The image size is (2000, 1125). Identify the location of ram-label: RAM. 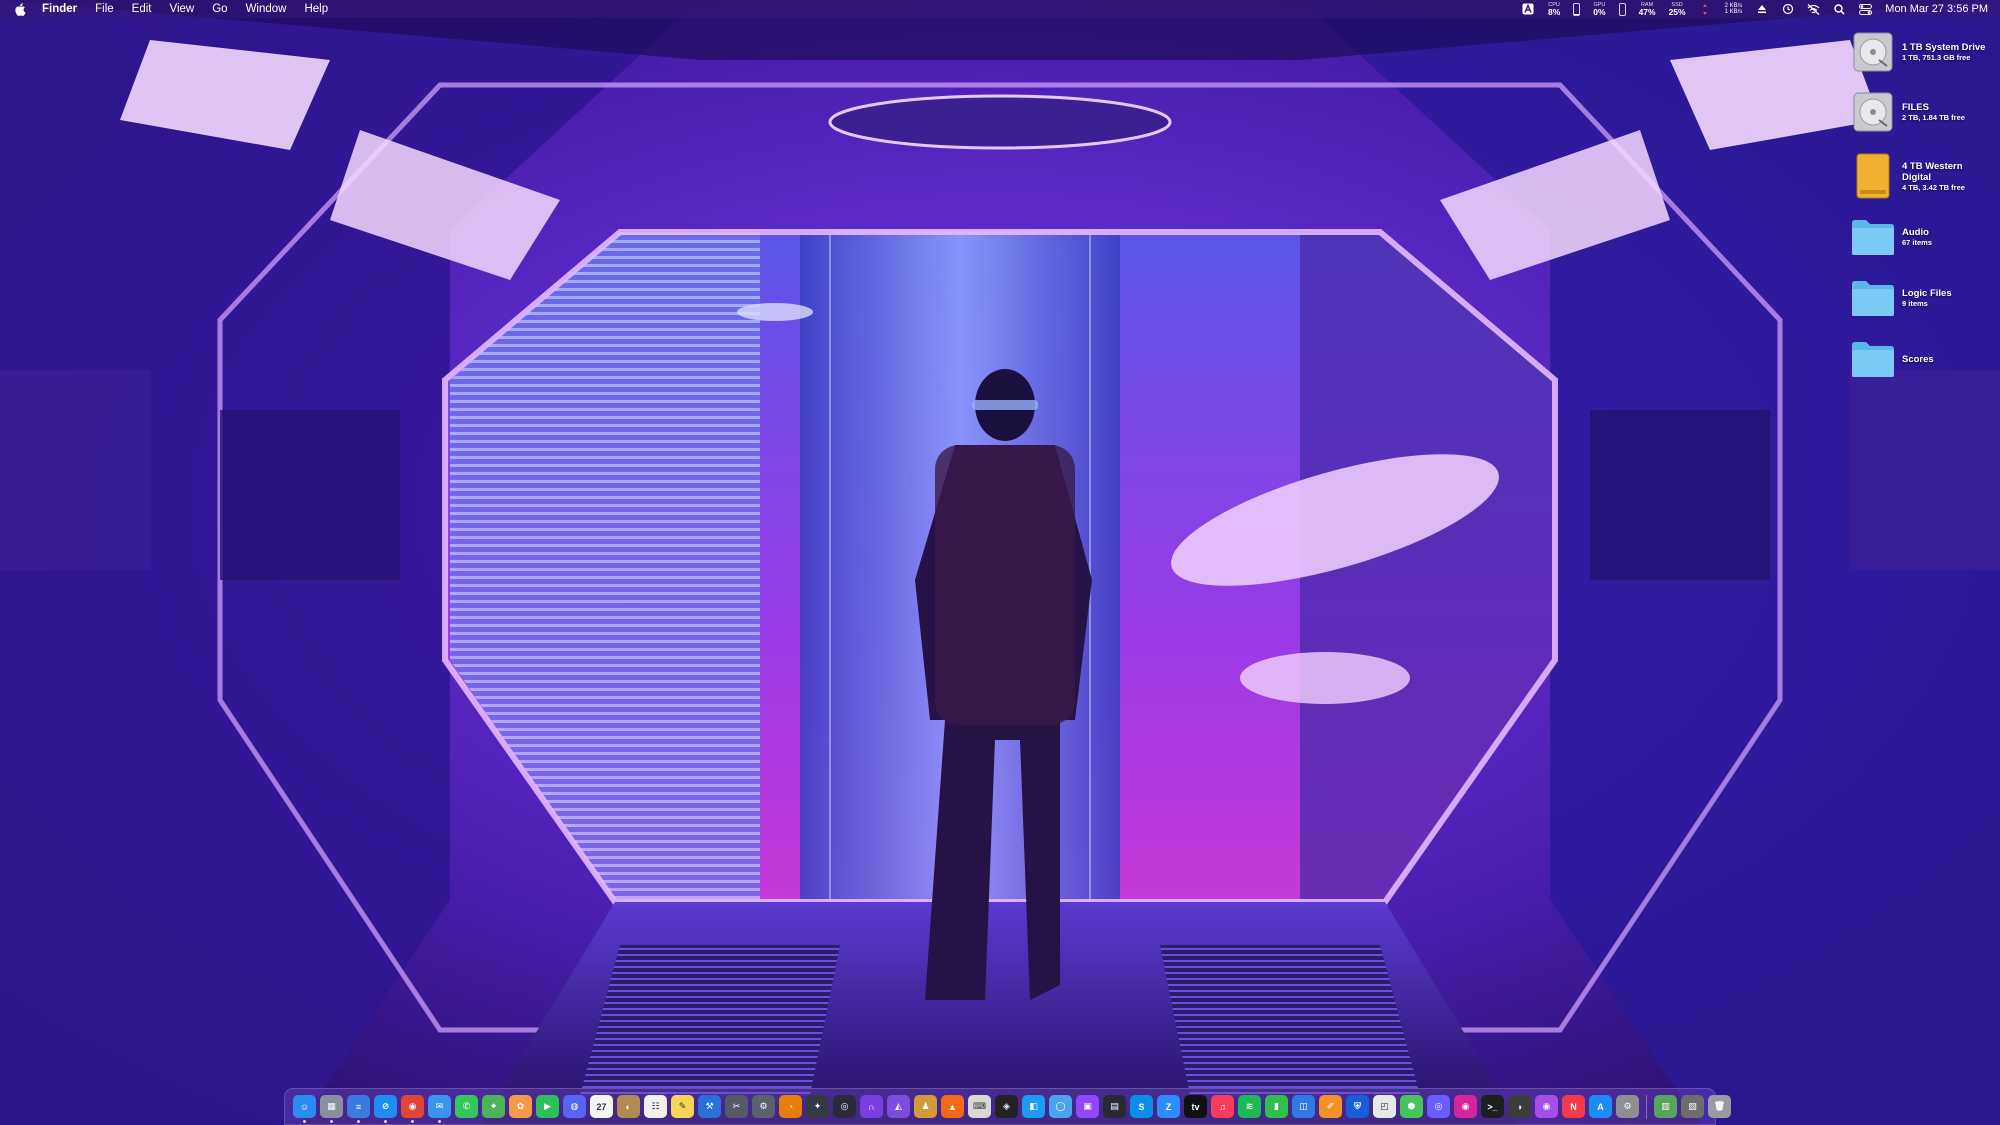
(1647, 5).